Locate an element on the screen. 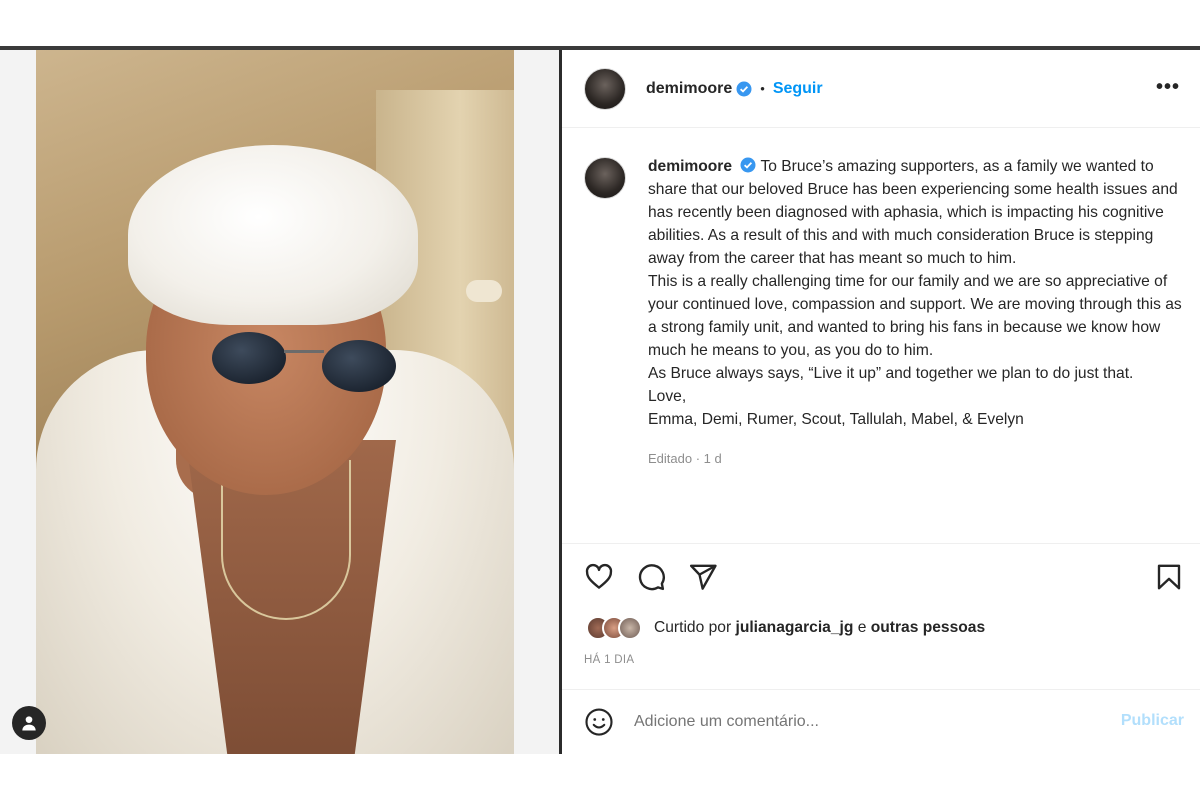  comment-input is located at coordinates (864, 722).